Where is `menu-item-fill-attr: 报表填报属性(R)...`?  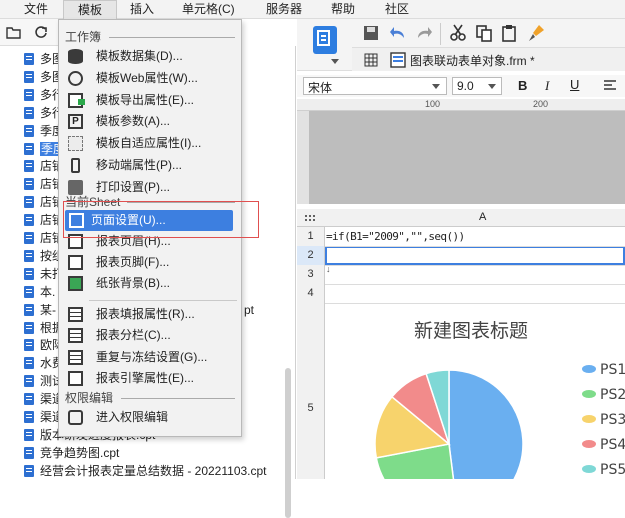 menu-item-fill-attr: 报表填报属性(R)... is located at coordinates (150, 314).